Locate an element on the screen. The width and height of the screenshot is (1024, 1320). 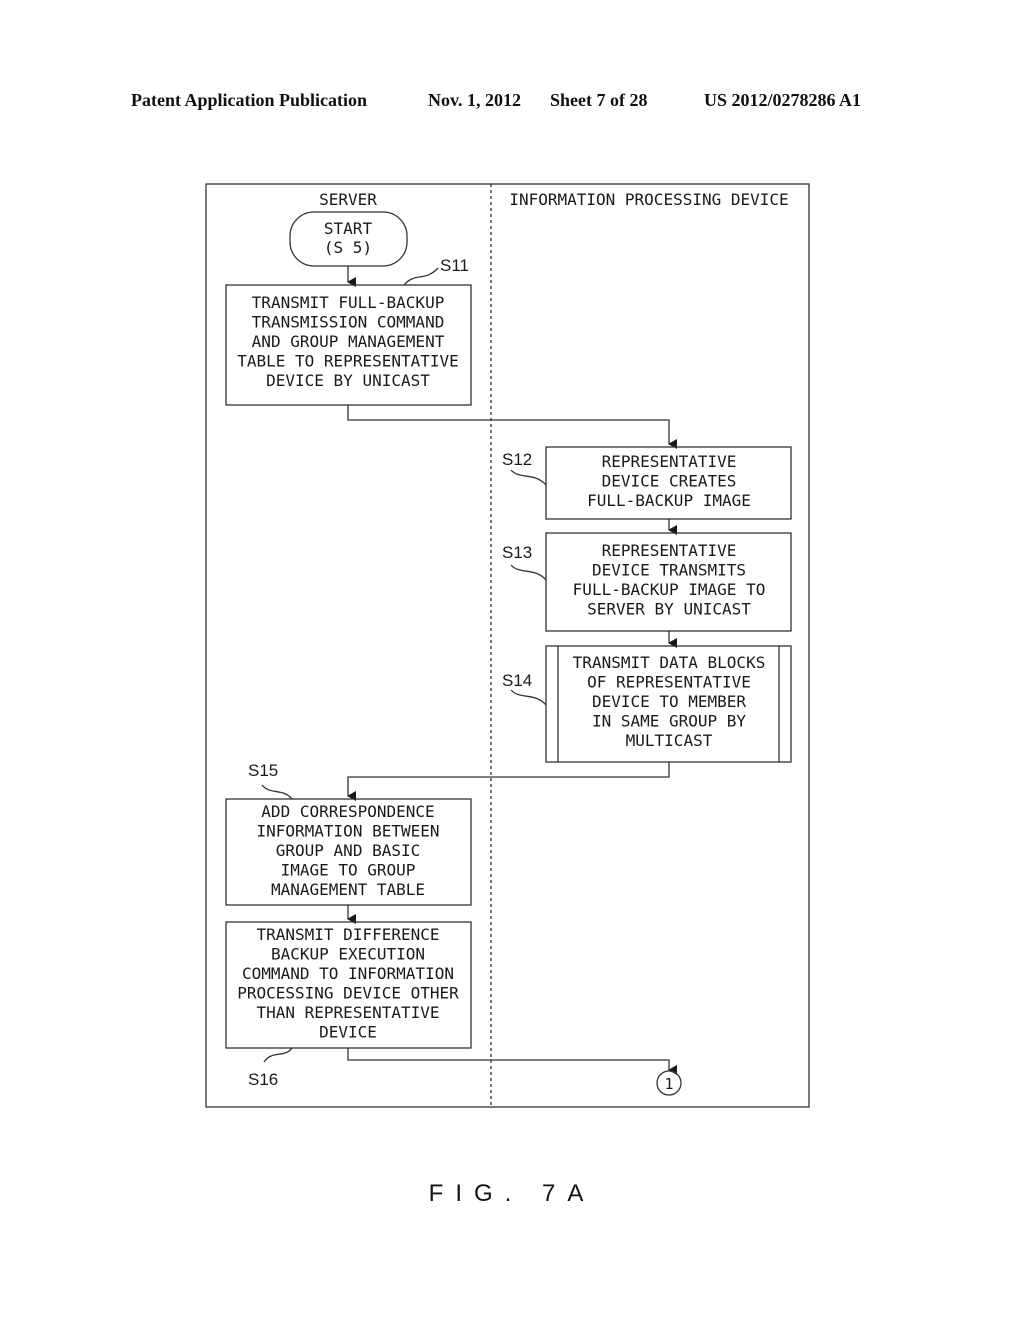
step-s11-line: TABLE TO REPRESENTATIVE is located at coordinates (348, 361).